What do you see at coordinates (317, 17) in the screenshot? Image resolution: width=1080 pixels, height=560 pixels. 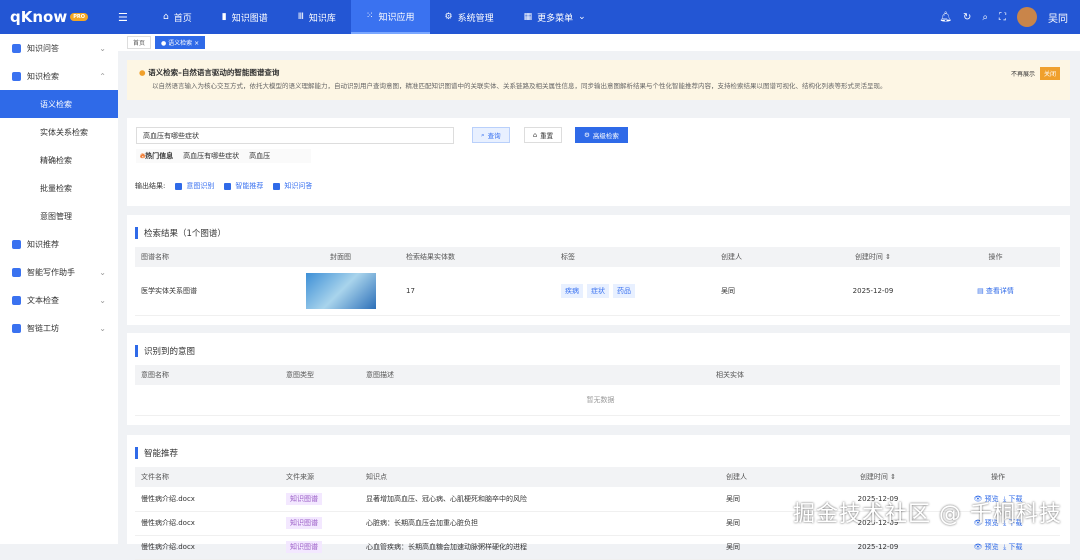 I see `nav-knowledge-base: Ⅲ 知识库` at bounding box center [317, 17].